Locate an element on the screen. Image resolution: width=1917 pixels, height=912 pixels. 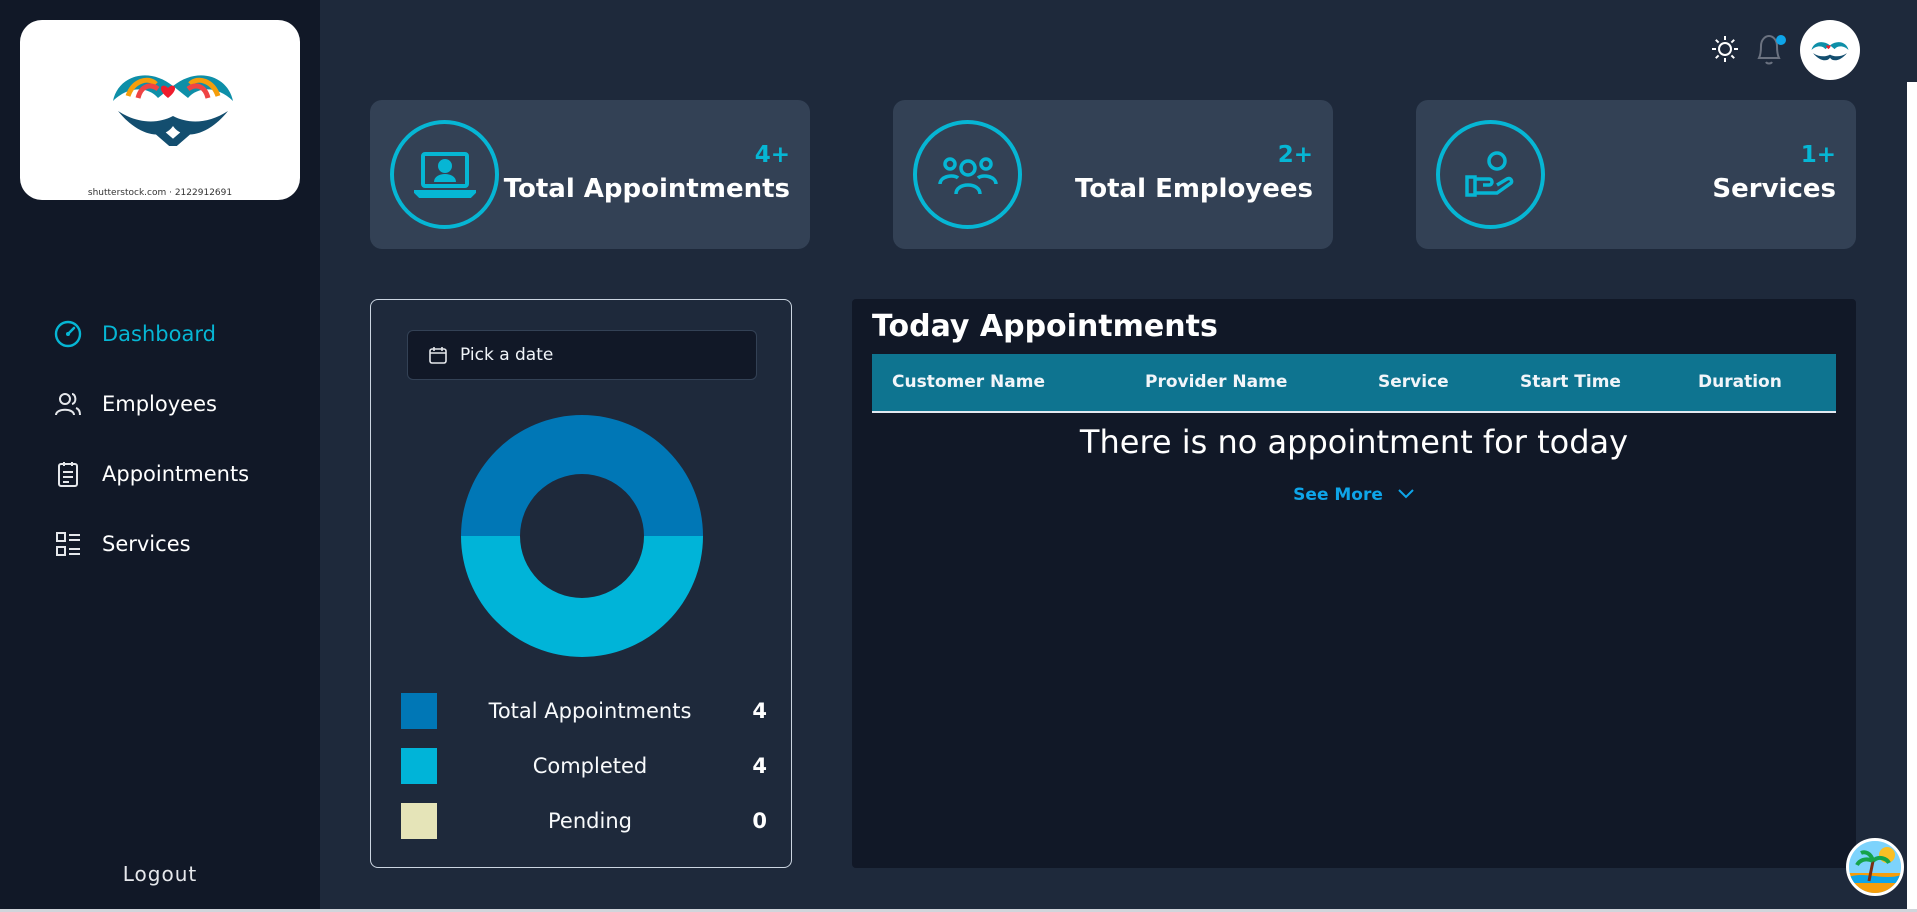
sidebar-item-label: Appointments is located at coordinates (176, 474).